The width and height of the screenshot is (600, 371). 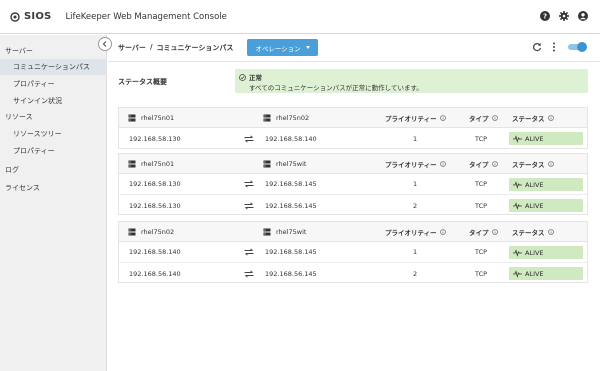 I want to click on local-ip: 192.168.56.130, so click(x=155, y=205).